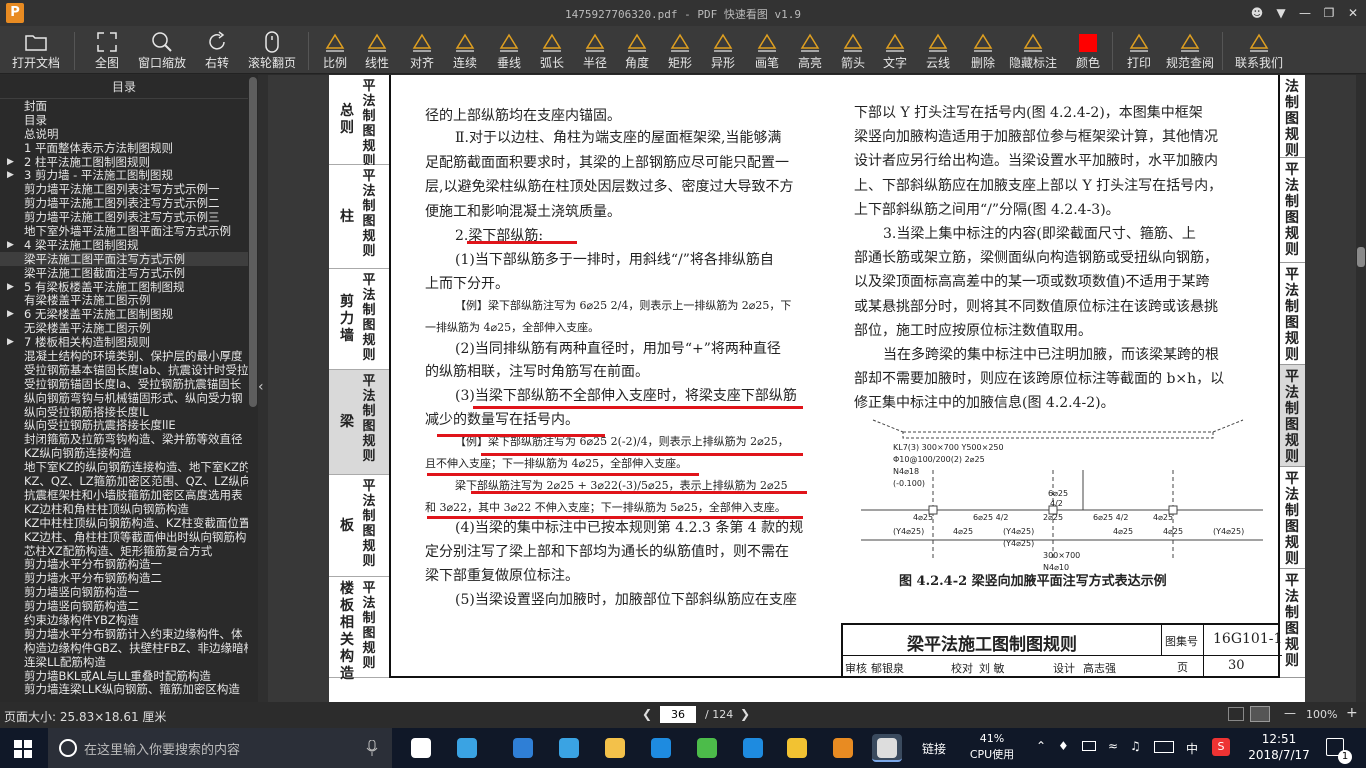 The width and height of the screenshot is (1366, 768). I want to click on zoom-out-icon: —, so click(1290, 713).